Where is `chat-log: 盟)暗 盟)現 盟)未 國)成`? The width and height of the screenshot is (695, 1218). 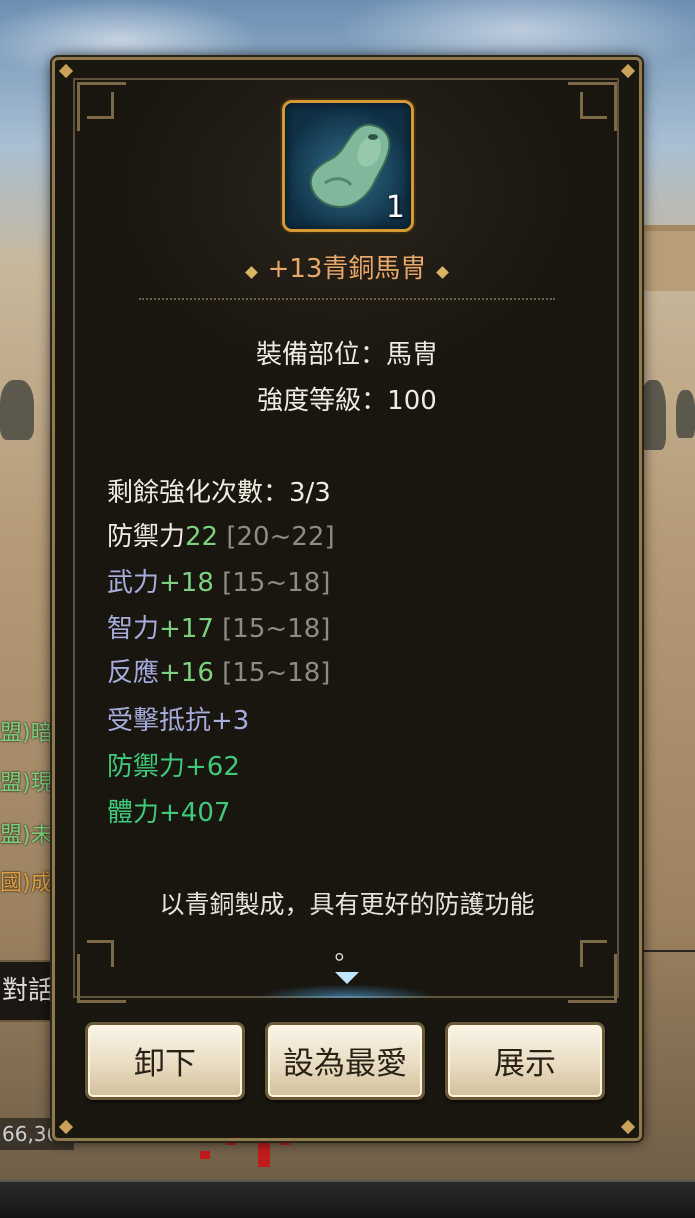 chat-log: 盟)暗 盟)現 盟)未 國)成 is located at coordinates (30, 810).